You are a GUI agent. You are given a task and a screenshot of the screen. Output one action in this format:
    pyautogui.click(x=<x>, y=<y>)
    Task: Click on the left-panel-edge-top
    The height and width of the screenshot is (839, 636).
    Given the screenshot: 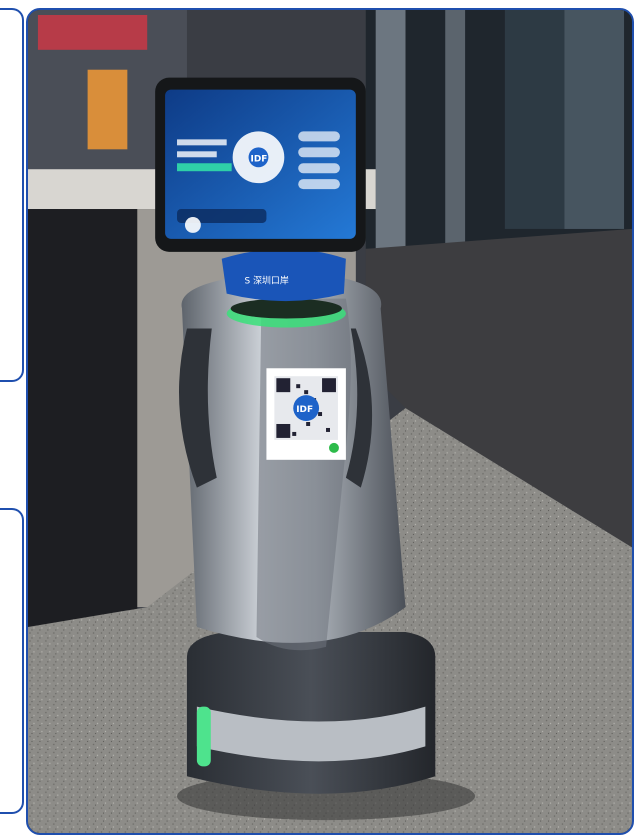 What is the action you would take?
    pyautogui.click(x=12, y=195)
    